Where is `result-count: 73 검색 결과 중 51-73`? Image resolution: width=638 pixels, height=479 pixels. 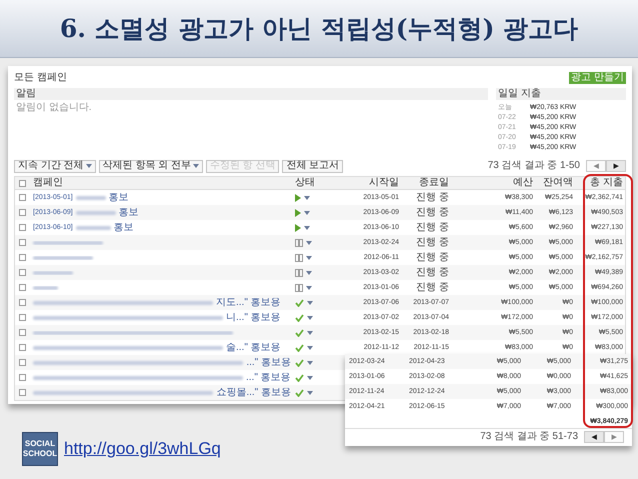 result-count: 73 검색 결과 중 51-73 is located at coordinates (529, 437).